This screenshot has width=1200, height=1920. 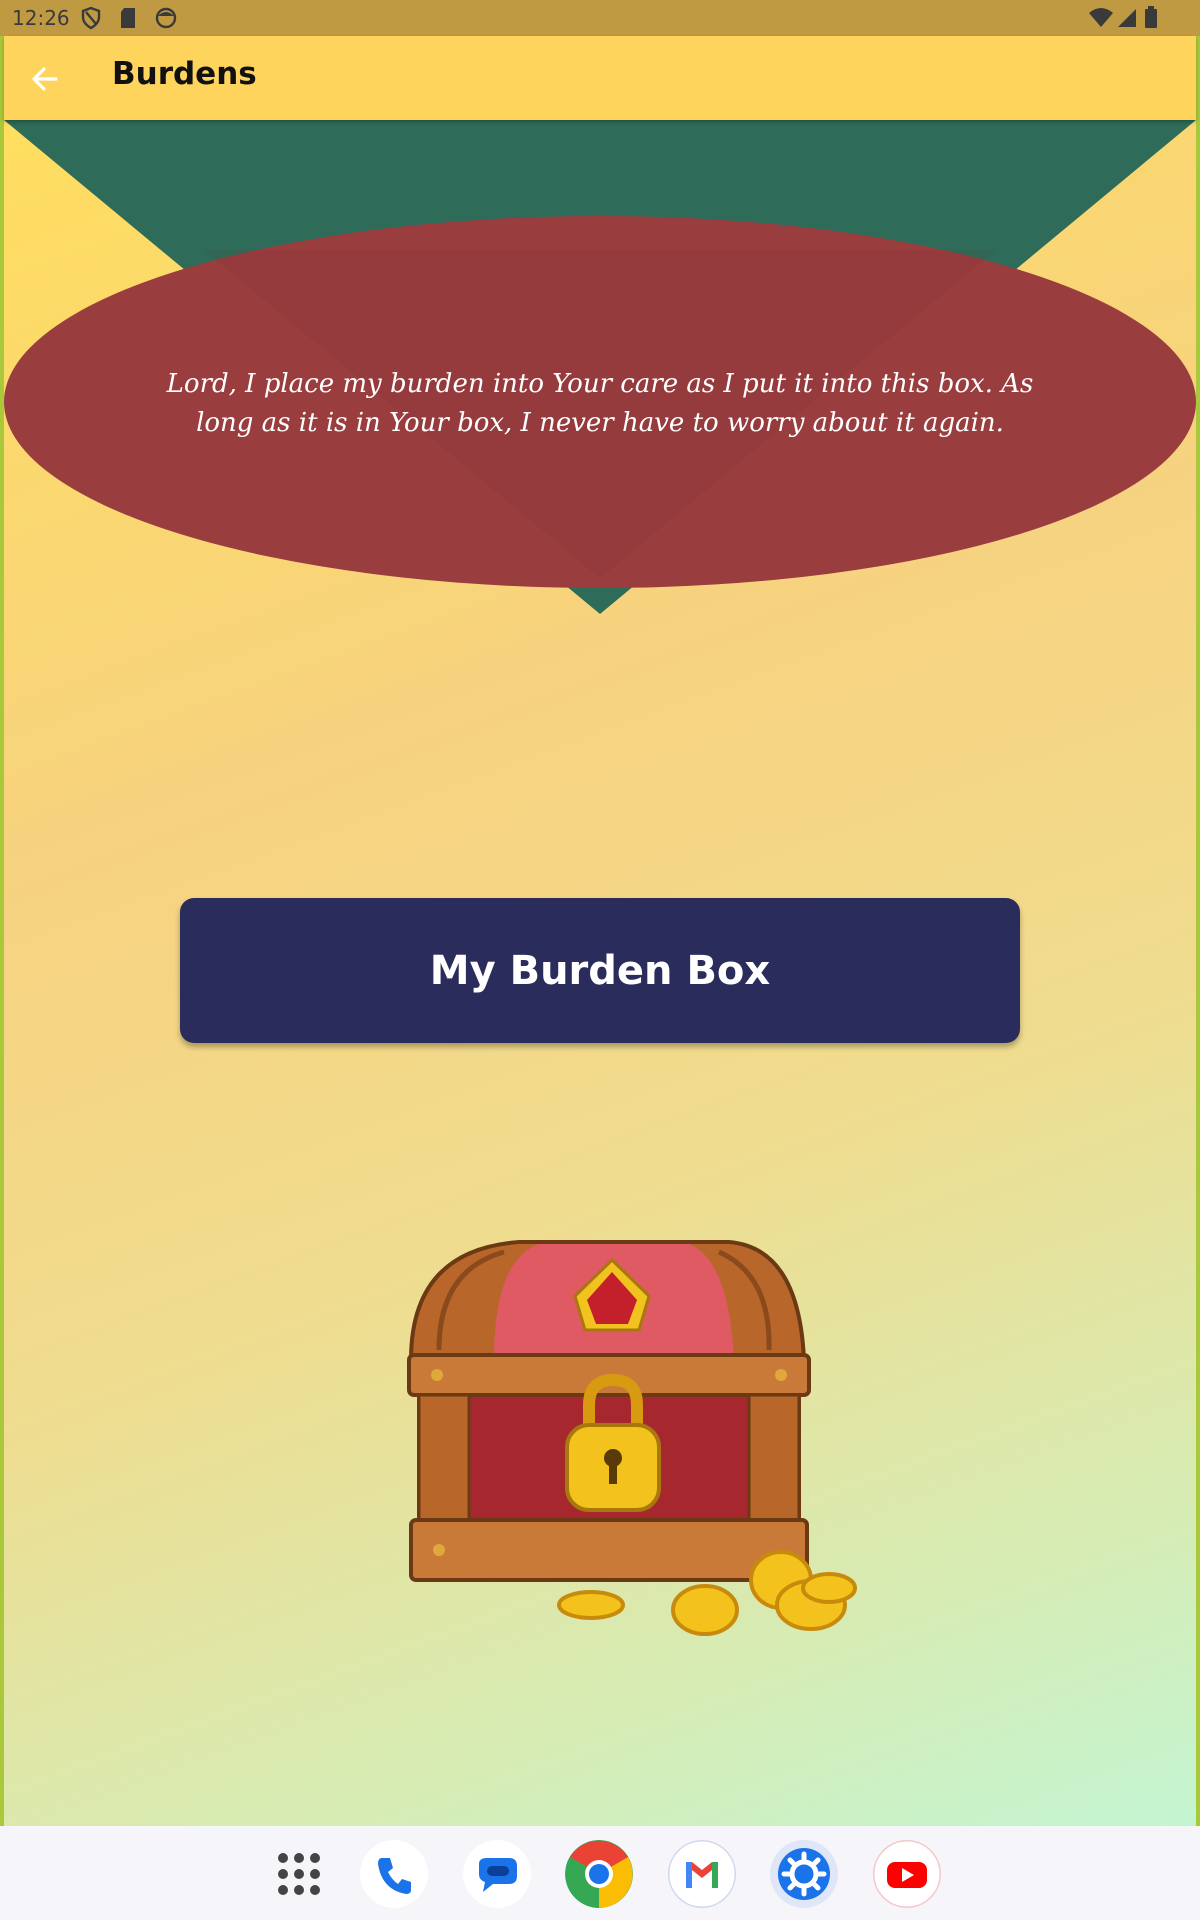 I want to click on status-time: 12:26, so click(x=41, y=18).